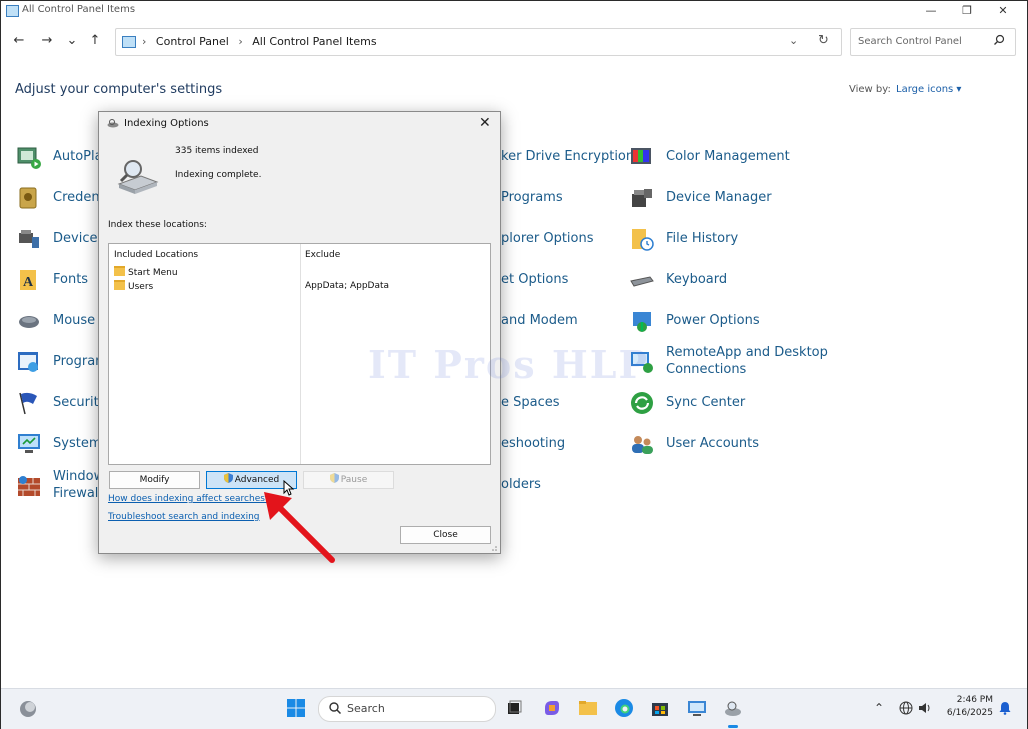 This screenshot has width=1028, height=729. I want to click on close-window-button: ✕, so click(1003, 11).